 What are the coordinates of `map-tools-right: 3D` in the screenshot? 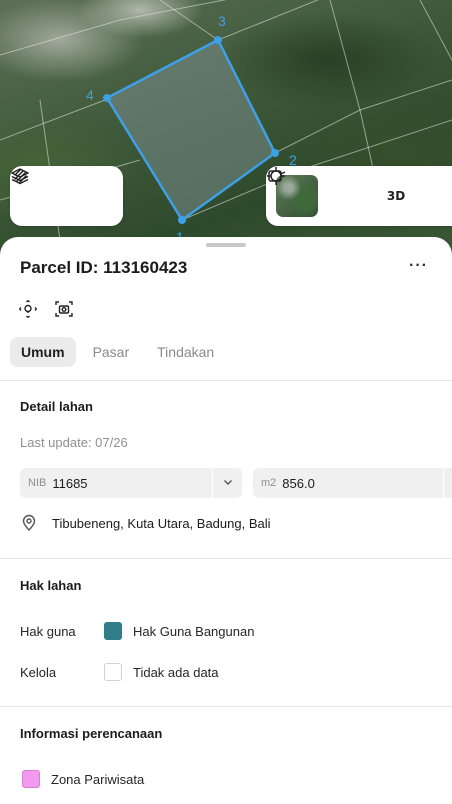 It's located at (359, 196).